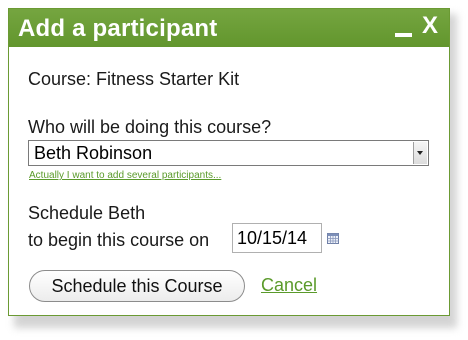  Describe the element at coordinates (118, 28) in the screenshot. I see `dialog-title: Add a participant` at that location.